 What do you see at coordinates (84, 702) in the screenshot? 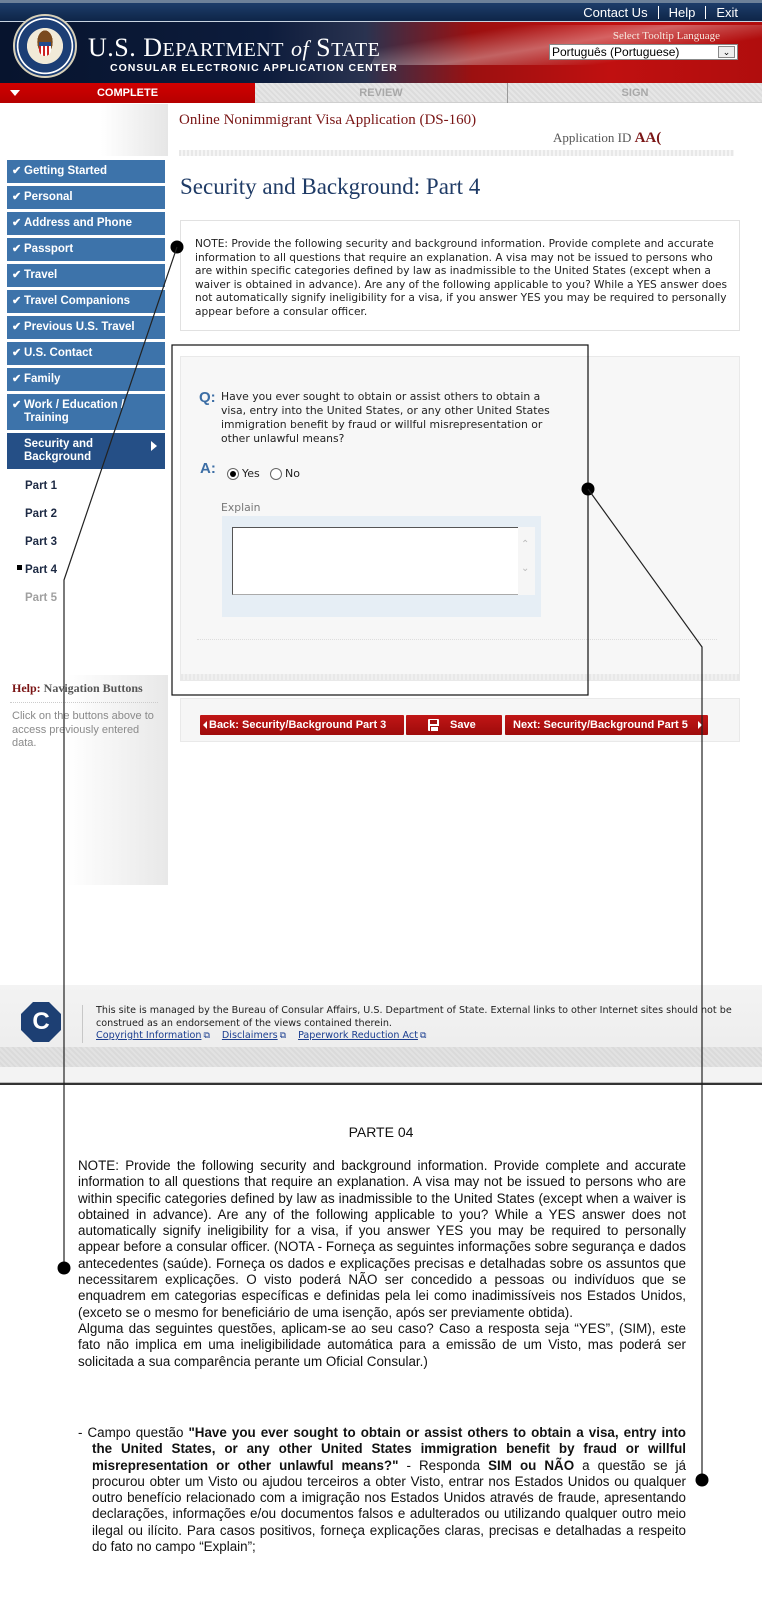
I see `divider` at bounding box center [84, 702].